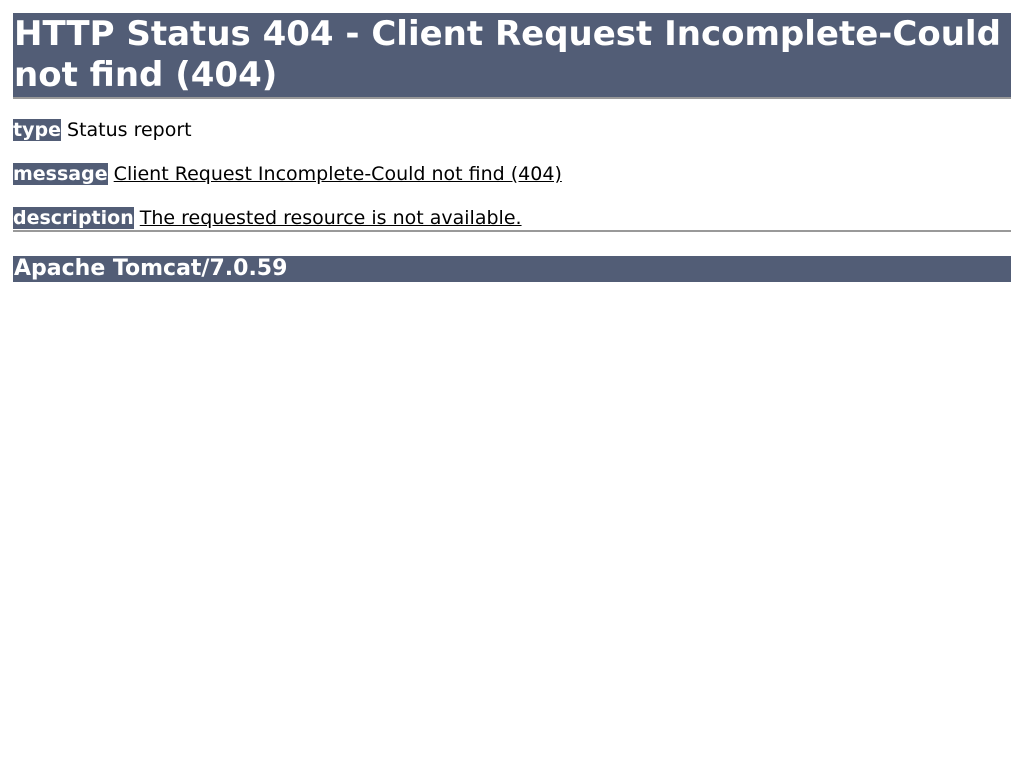 The image size is (1024, 768). Describe the element at coordinates (512, 231) in the screenshot. I see `bottom-divider` at that location.